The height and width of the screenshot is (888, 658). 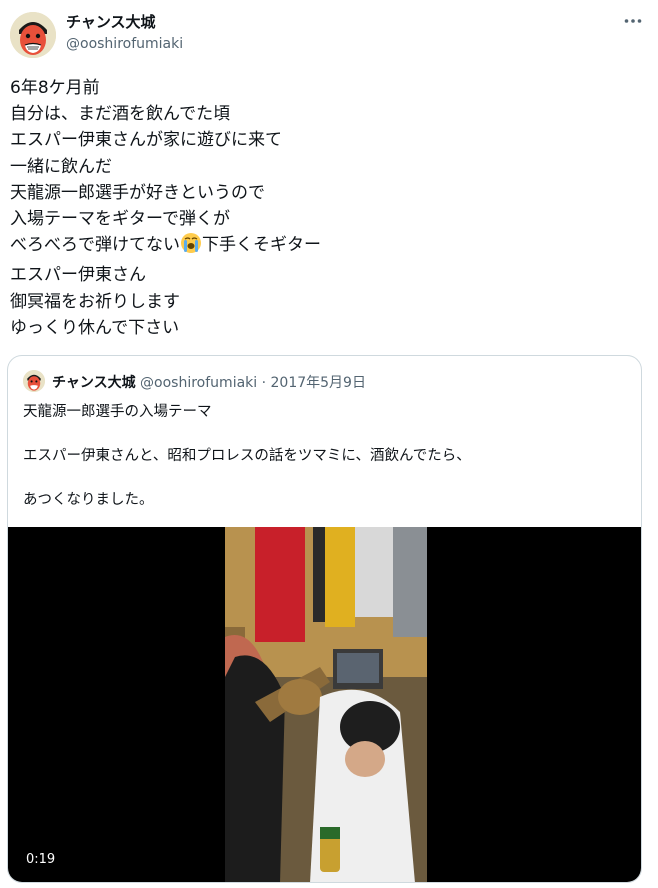 I want to click on tweet-line: 6年8ケ月前, so click(x=55, y=88).